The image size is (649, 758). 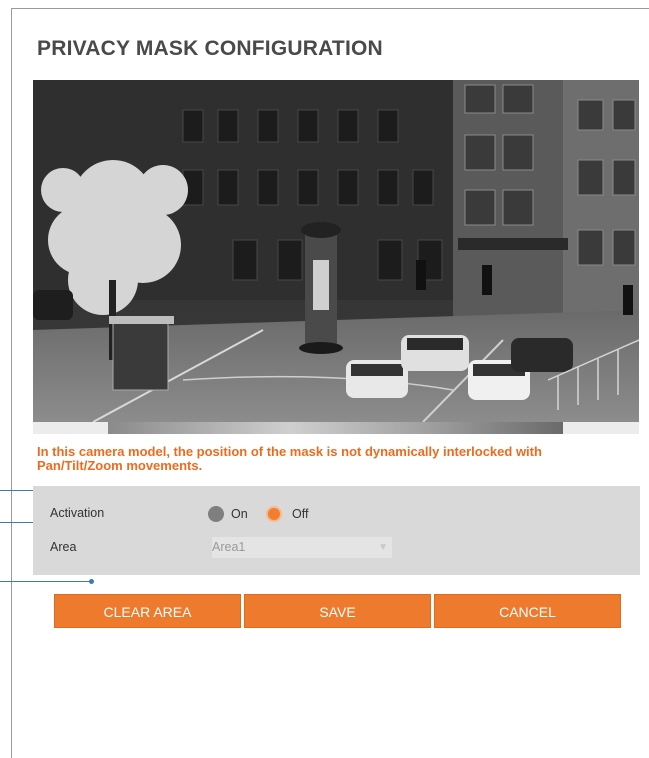 What do you see at coordinates (239, 514) in the screenshot?
I see `activation-on-label: On` at bounding box center [239, 514].